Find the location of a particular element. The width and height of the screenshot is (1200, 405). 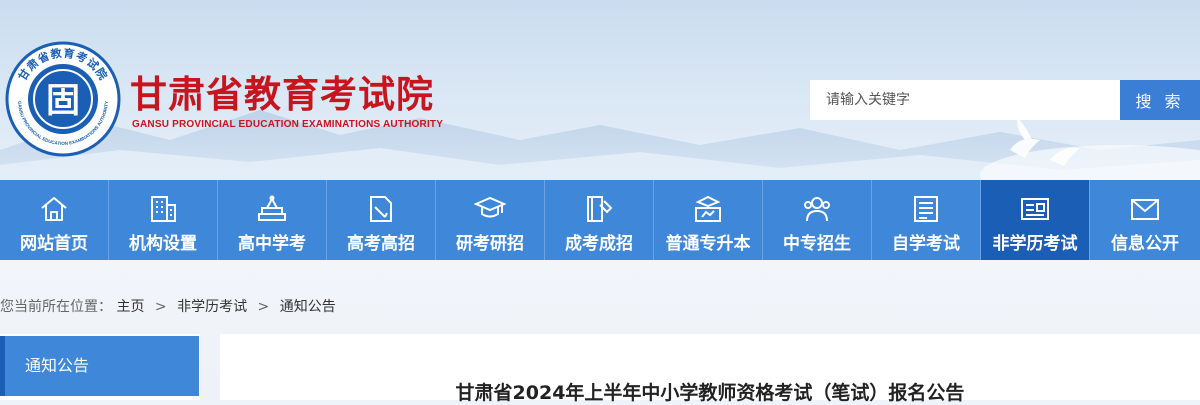

books-icon is located at coordinates (272, 208).